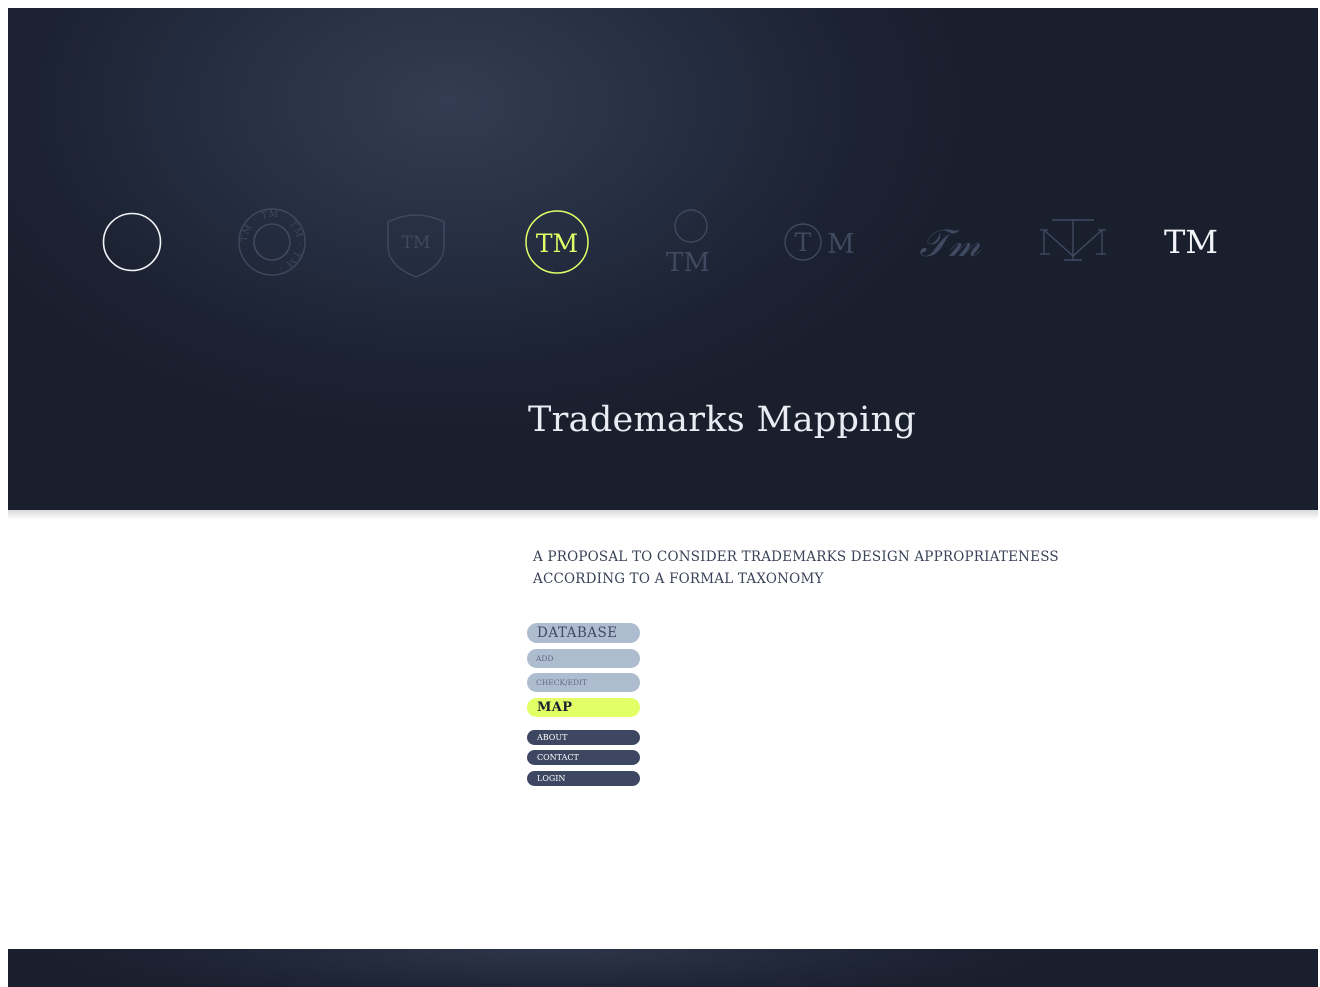  What do you see at coordinates (663, 515) in the screenshot?
I see `hero-divider` at bounding box center [663, 515].